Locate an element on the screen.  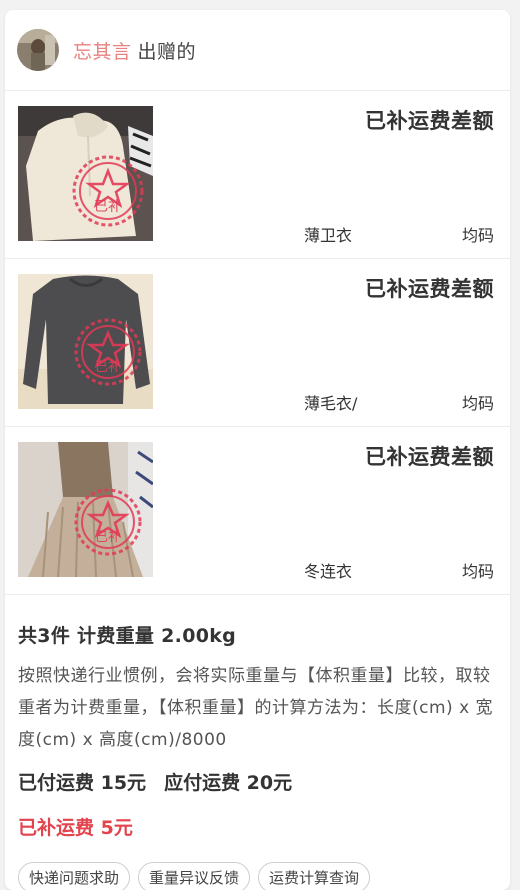
fee-line: 已付运费 15元 应付运费 20元 is located at coordinates (257, 781).